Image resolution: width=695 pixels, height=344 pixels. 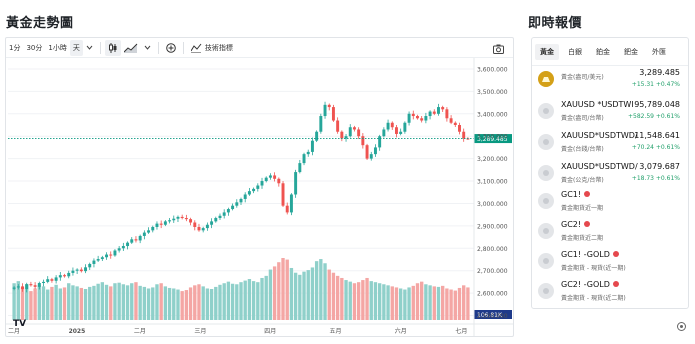 I want to click on interval-dropdown-button, so click(x=89, y=48).